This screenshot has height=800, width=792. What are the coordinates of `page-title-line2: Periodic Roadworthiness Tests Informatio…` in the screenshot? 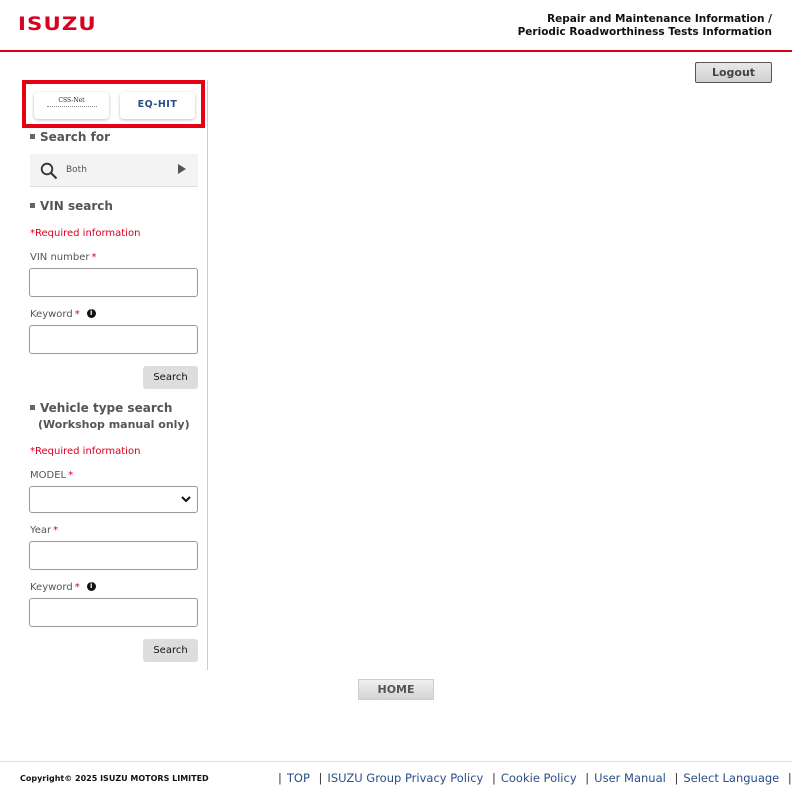 It's located at (644, 32).